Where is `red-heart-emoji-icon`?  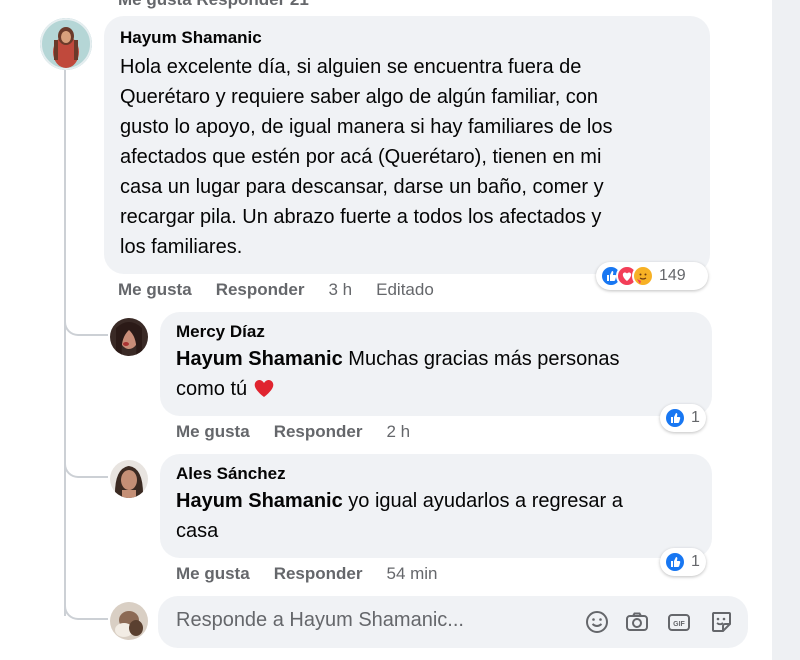
red-heart-emoji-icon is located at coordinates (264, 392).